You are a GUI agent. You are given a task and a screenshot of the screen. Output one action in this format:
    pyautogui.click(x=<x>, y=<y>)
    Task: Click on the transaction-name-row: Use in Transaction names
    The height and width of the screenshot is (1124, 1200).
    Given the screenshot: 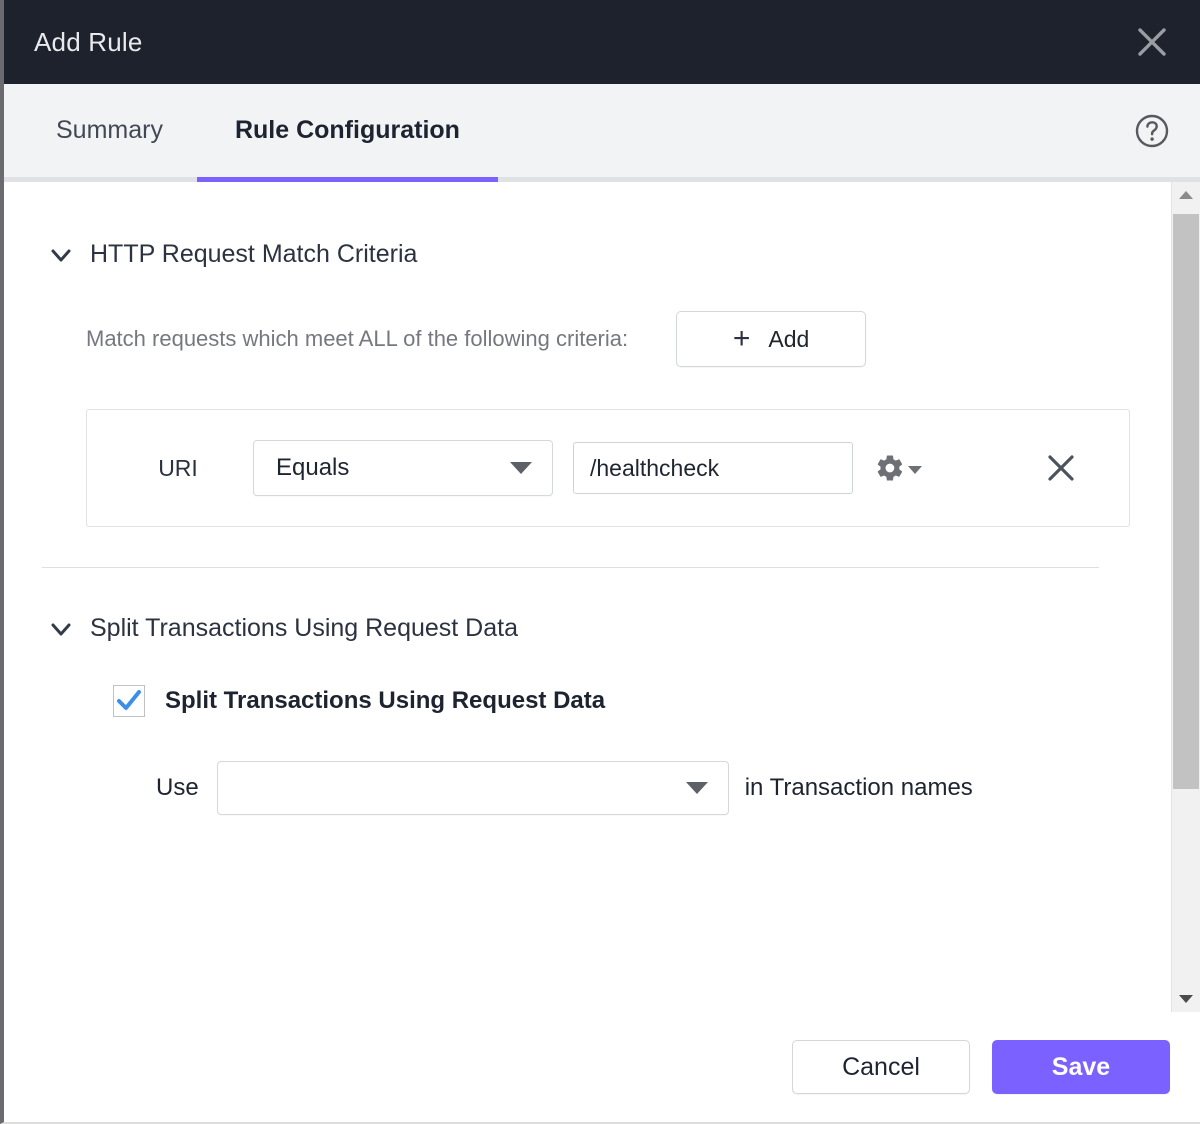 What is the action you would take?
    pyautogui.click(x=587, y=788)
    